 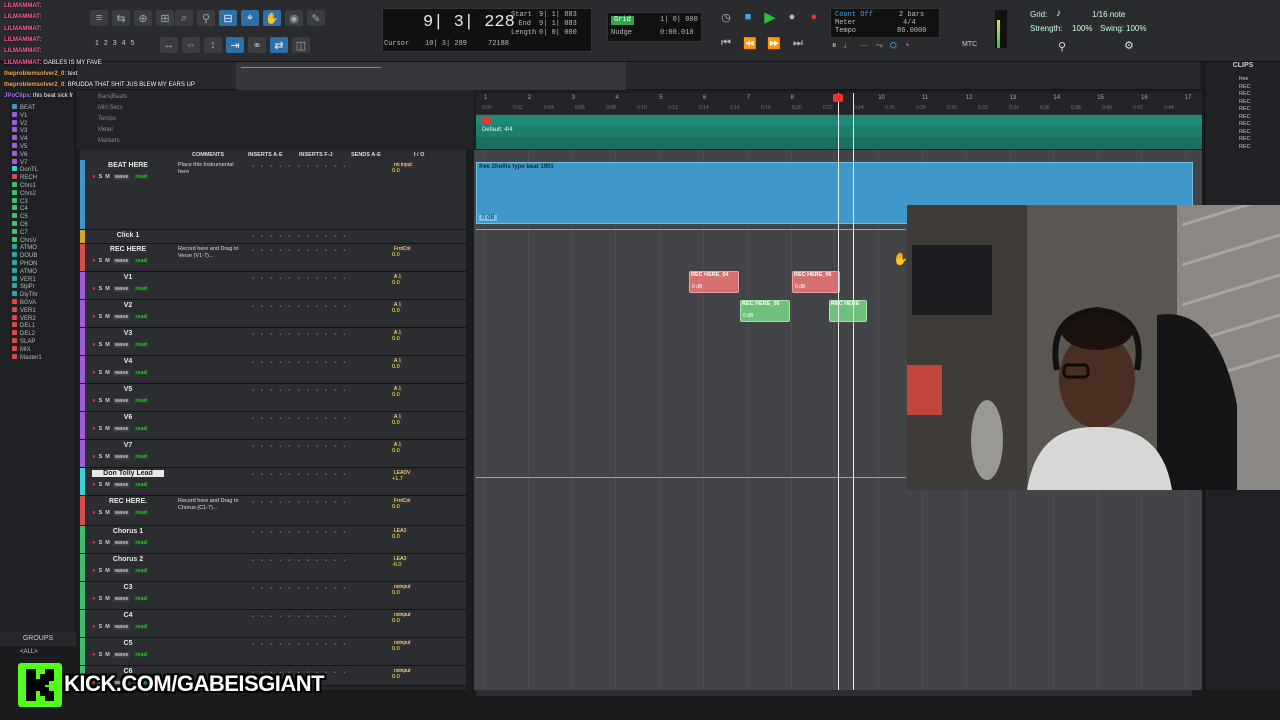 I want to click on track-list-item: V4, so click(x=19, y=138).